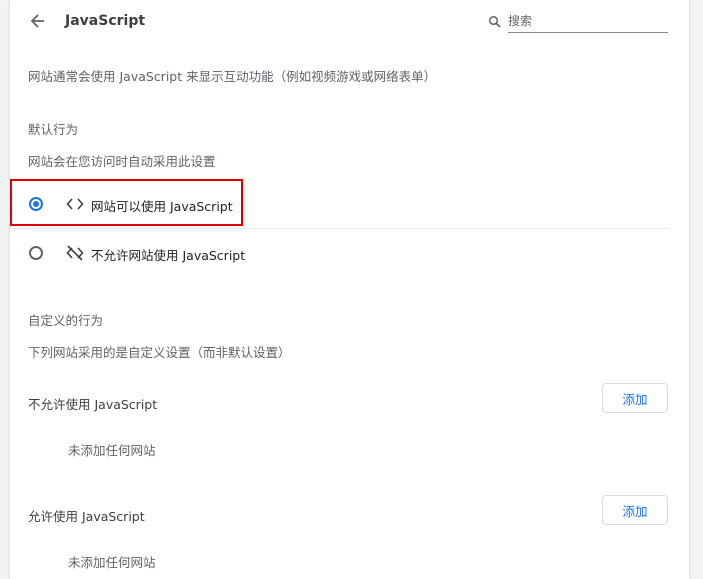 This screenshot has height=579, width=703. What do you see at coordinates (339, 253) in the screenshot?
I see `option-block-javascript: 不允许网站使用 JavaScript` at bounding box center [339, 253].